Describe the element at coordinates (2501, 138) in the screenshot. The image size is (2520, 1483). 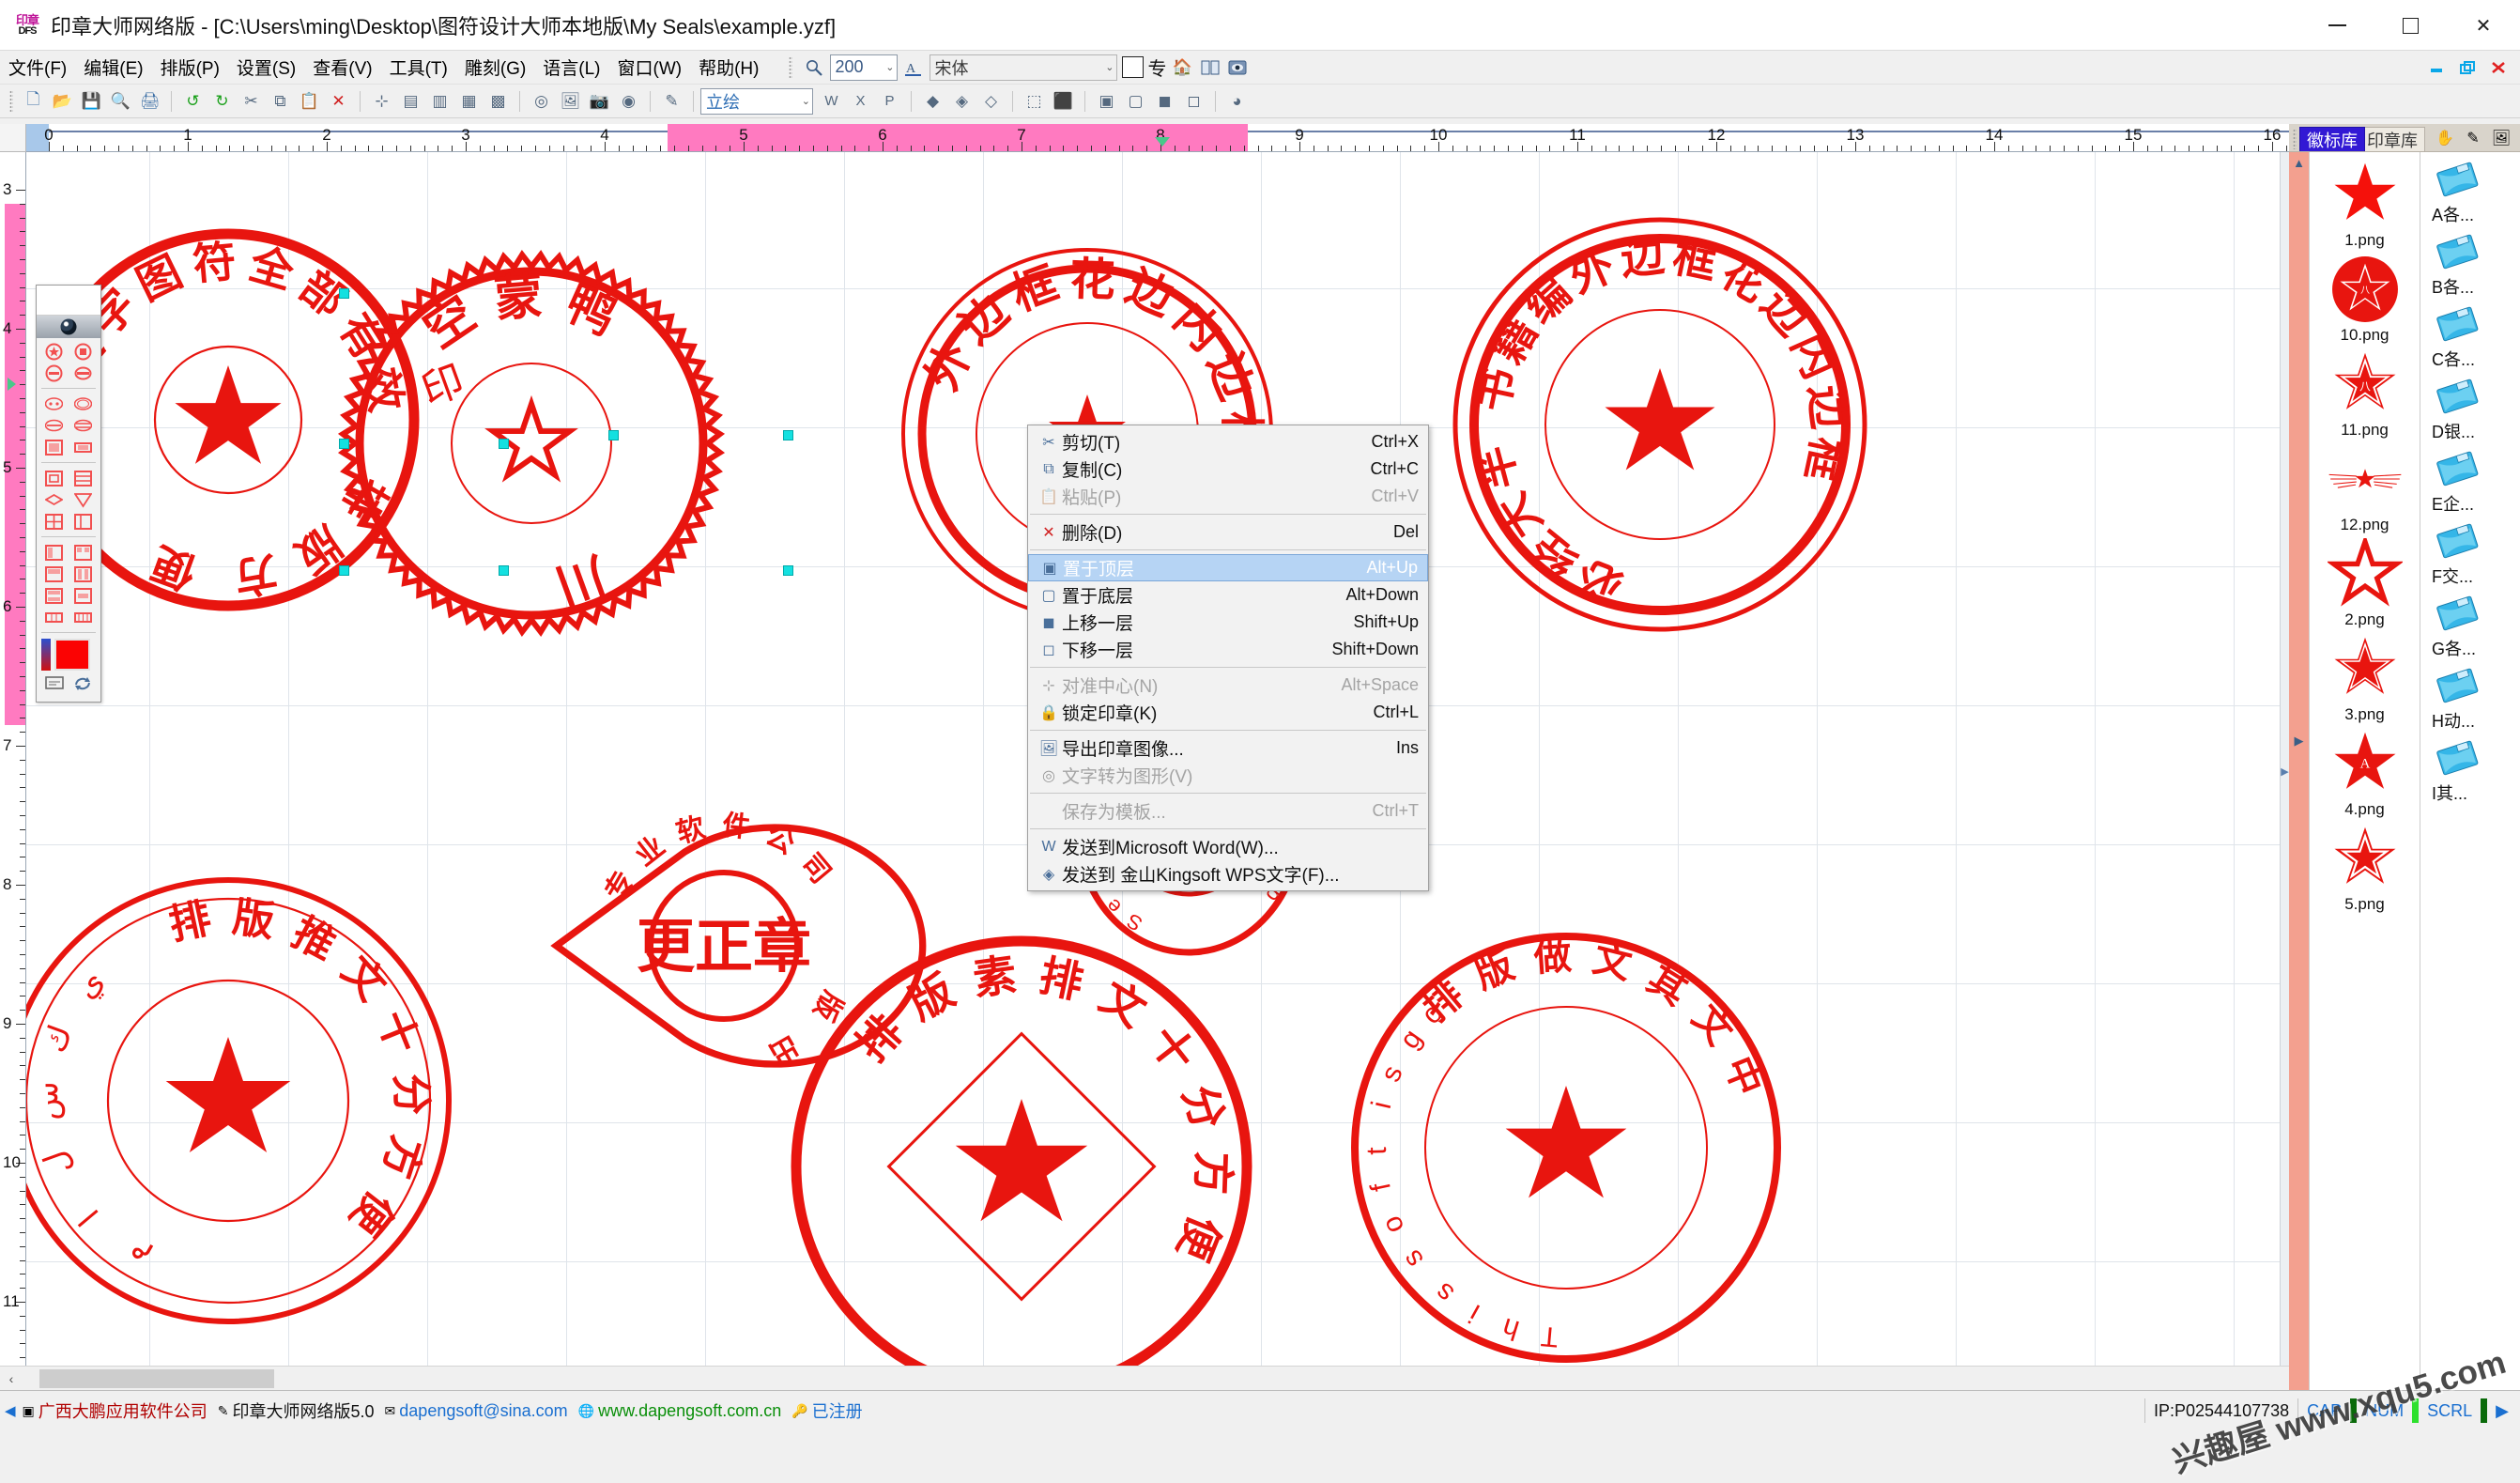
I see `image-frame-icon: 🖼` at that location.